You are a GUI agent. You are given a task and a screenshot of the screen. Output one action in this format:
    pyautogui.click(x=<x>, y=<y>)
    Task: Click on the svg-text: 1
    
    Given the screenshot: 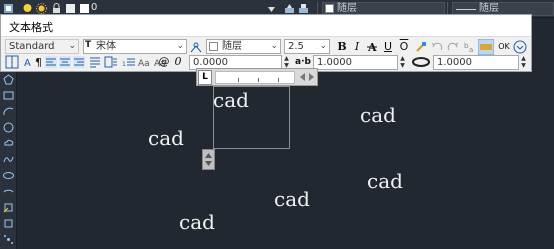 What is the action you would take?
    pyautogui.click(x=124, y=64)
    